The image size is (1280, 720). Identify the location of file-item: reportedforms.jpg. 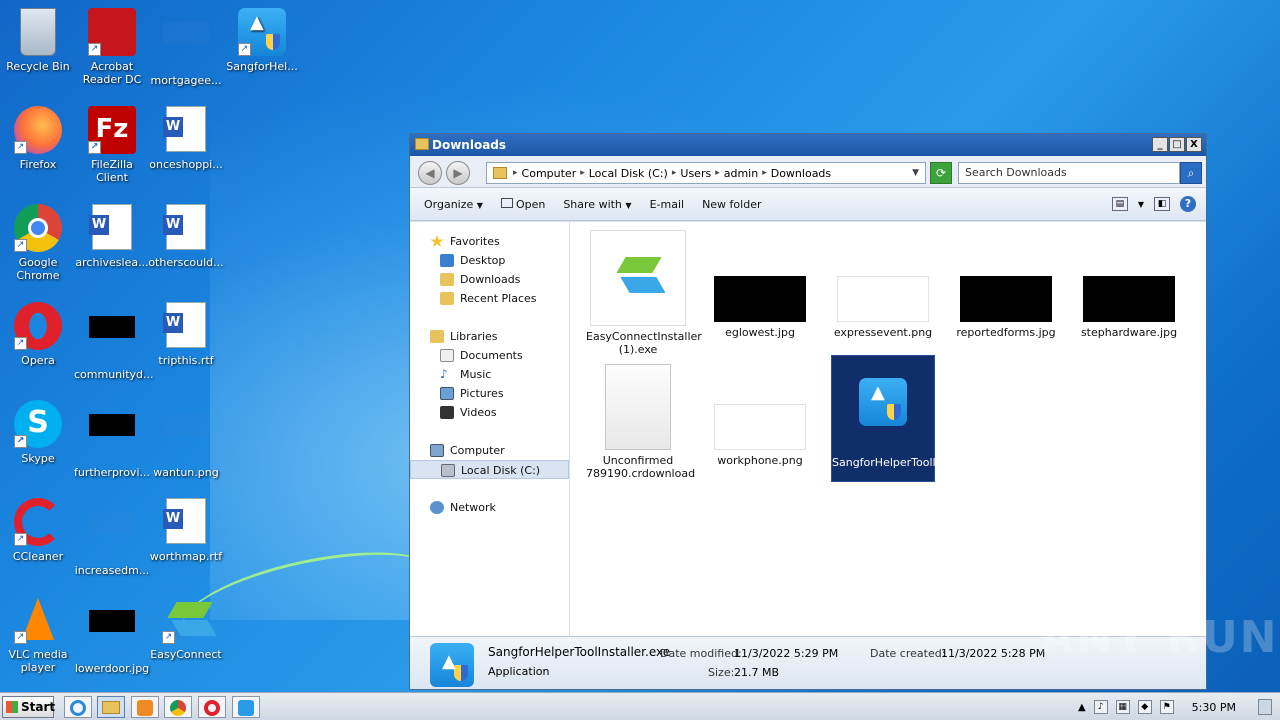
(1006, 284).